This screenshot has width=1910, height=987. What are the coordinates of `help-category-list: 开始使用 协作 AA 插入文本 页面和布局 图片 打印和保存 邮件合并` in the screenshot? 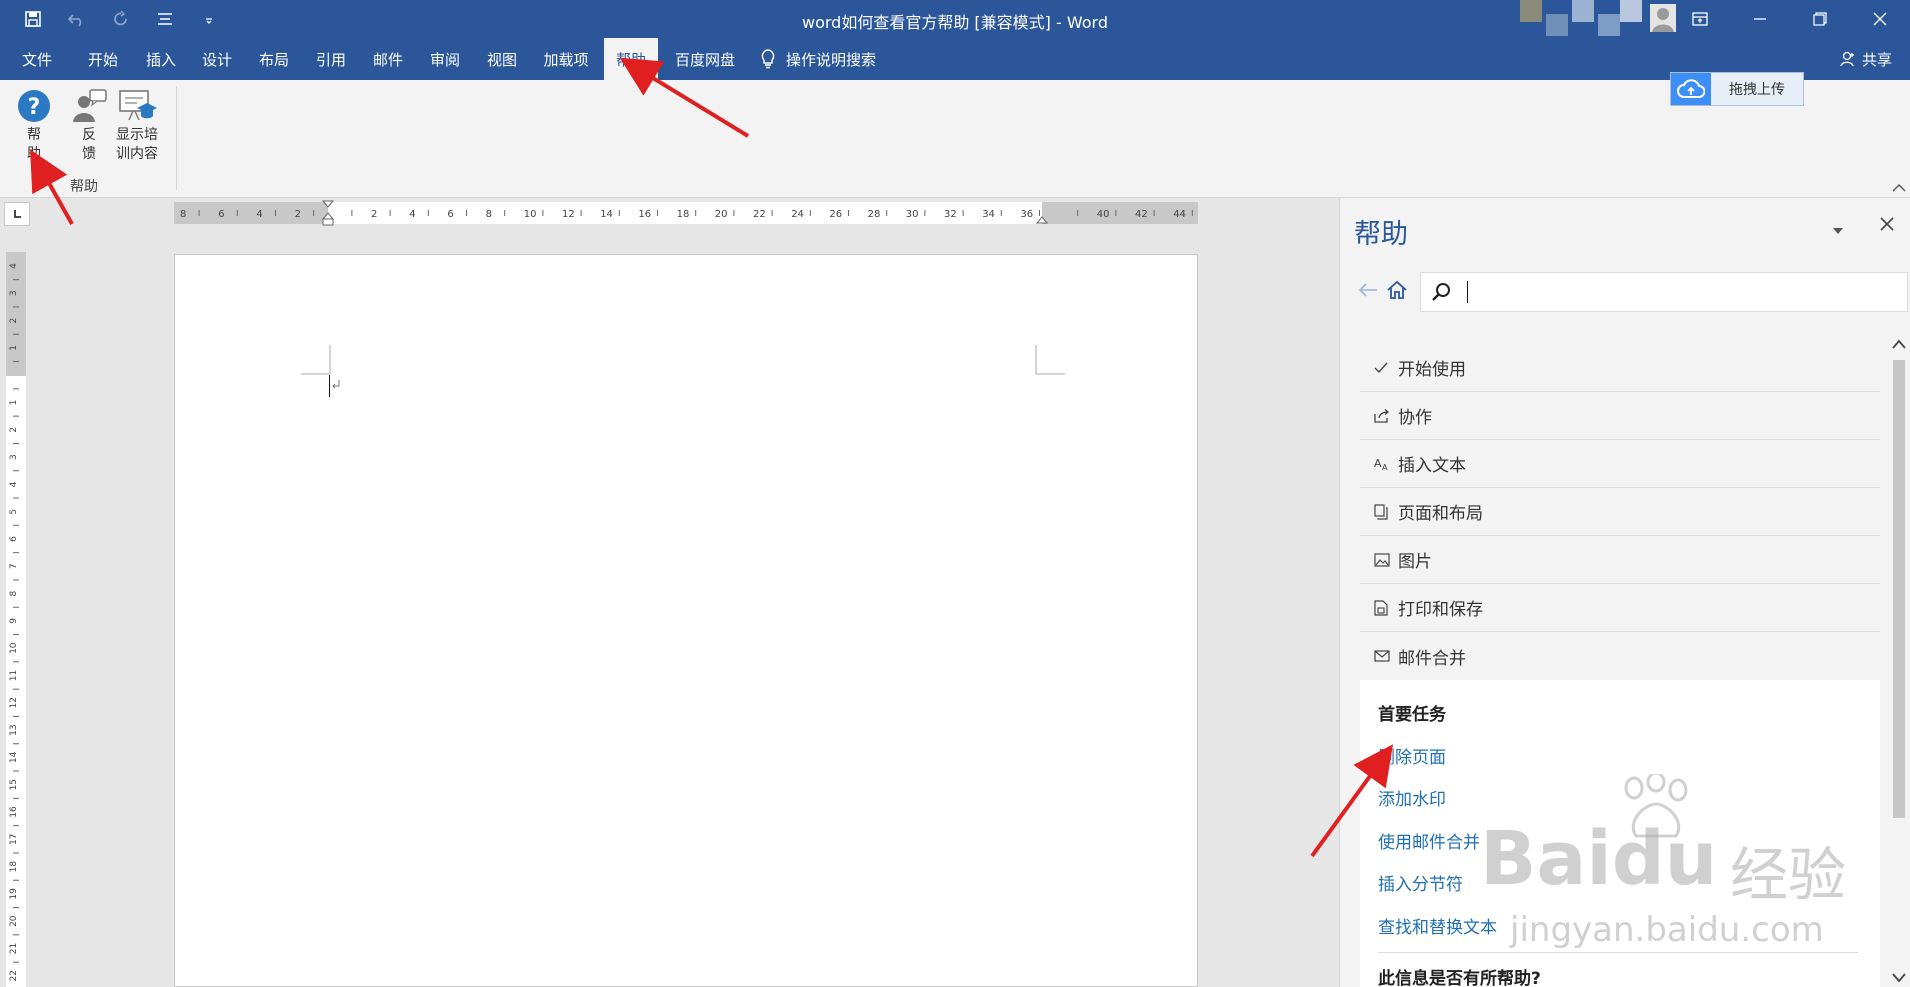 It's located at (1620, 512).